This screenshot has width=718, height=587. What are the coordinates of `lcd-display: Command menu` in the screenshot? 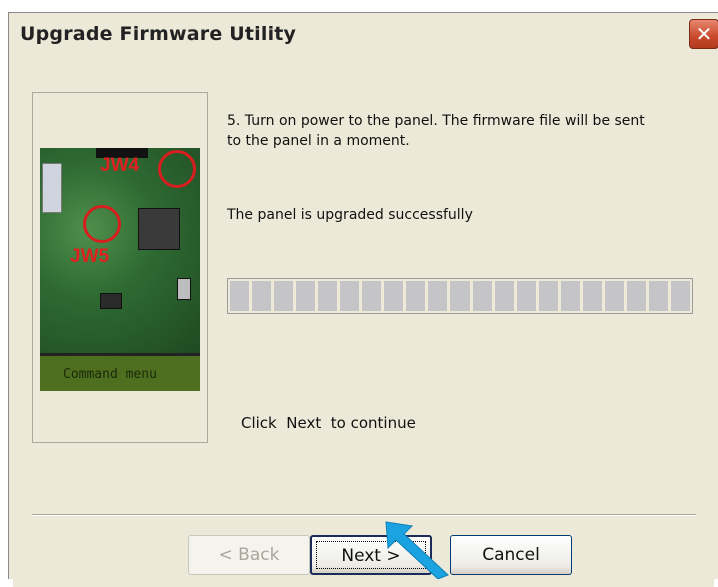 It's located at (120, 372).